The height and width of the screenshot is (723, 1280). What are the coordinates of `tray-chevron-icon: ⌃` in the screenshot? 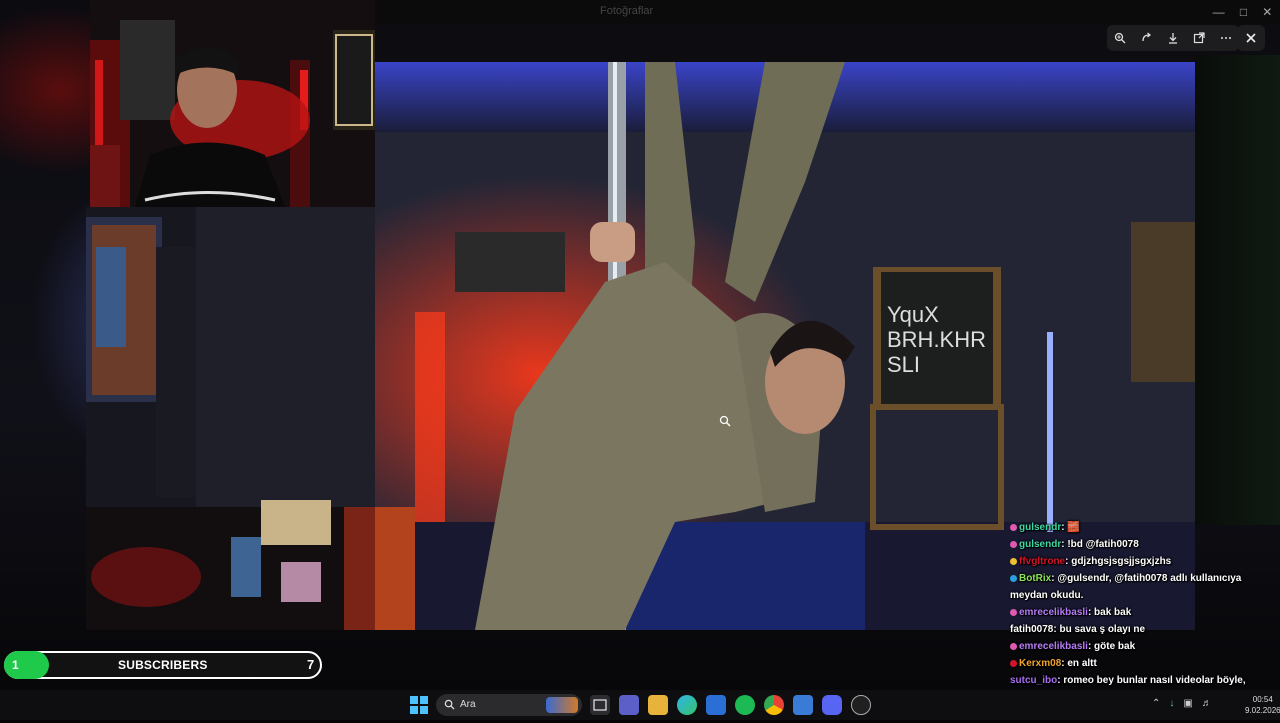 It's located at (1156, 703).